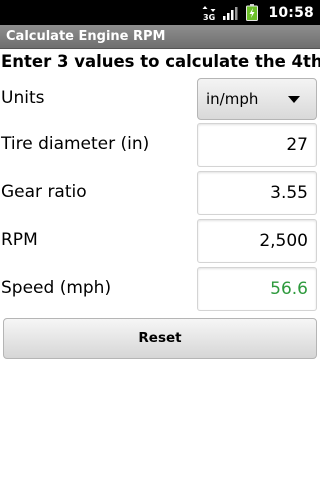 This screenshot has height=480, width=320. Describe the element at coordinates (232, 99) in the screenshot. I see `units-selected-value: in/mph` at that location.